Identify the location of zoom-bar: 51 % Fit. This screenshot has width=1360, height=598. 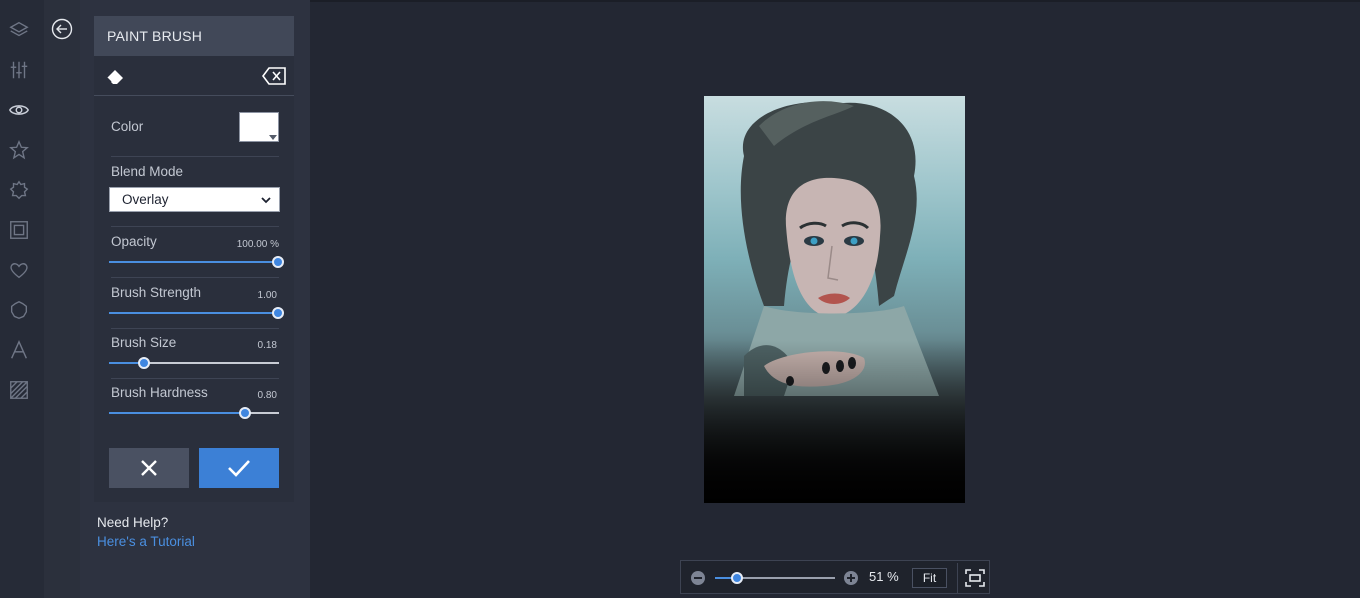
(835, 577).